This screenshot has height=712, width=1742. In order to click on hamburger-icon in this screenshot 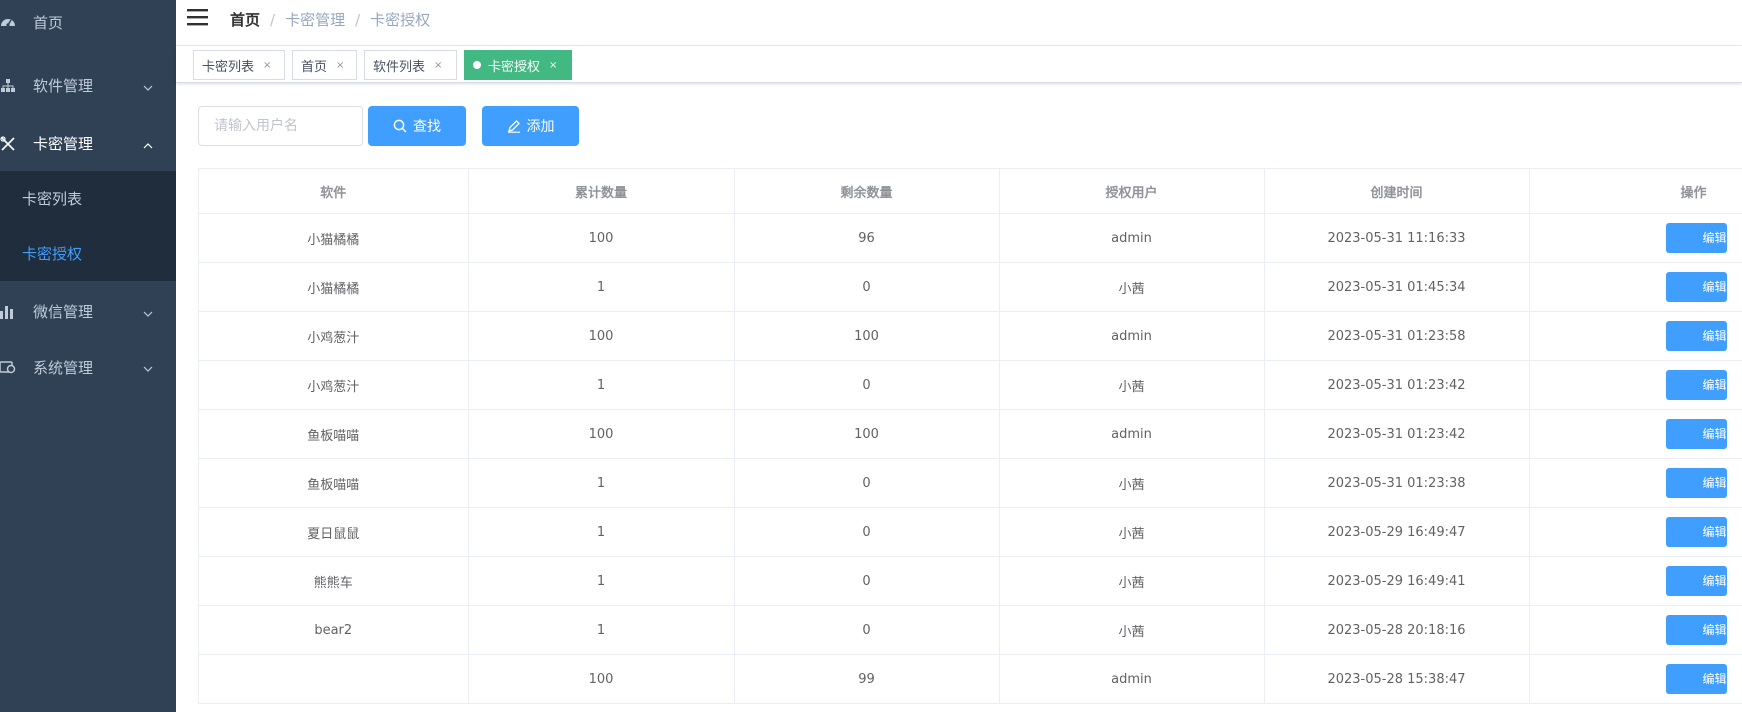, I will do `click(198, 18)`.